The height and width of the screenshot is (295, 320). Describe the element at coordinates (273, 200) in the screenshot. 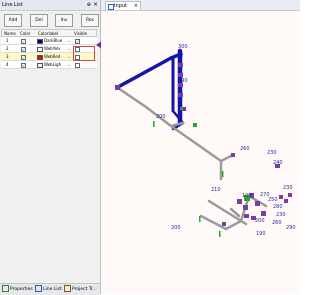

I see `node-label: 250` at that location.